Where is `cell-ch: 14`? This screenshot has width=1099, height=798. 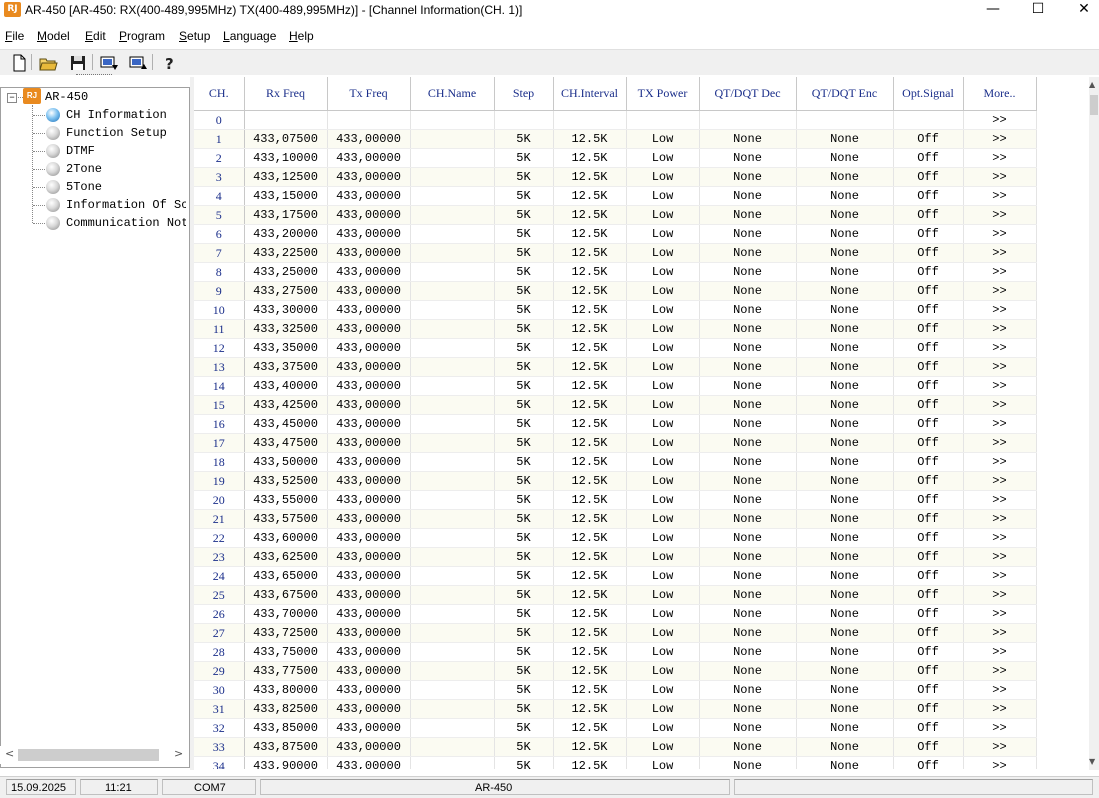 cell-ch: 14 is located at coordinates (219, 386).